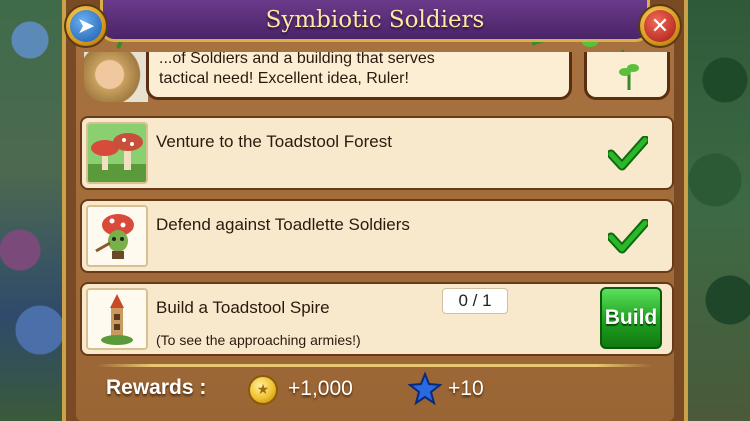 The image size is (750, 421). I want to click on divider, so click(374, 365).